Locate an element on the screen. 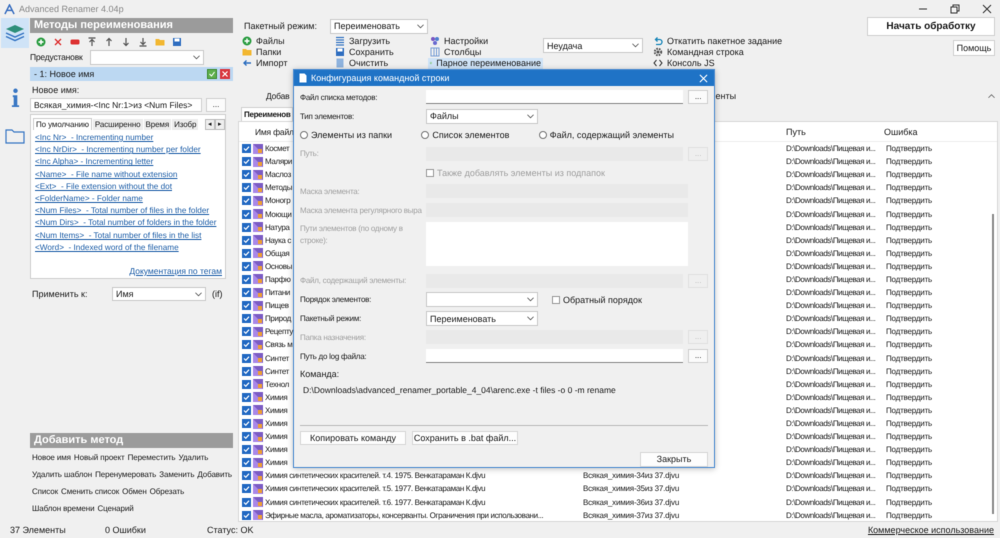  documentation-link: Документация по тегам is located at coordinates (175, 271).